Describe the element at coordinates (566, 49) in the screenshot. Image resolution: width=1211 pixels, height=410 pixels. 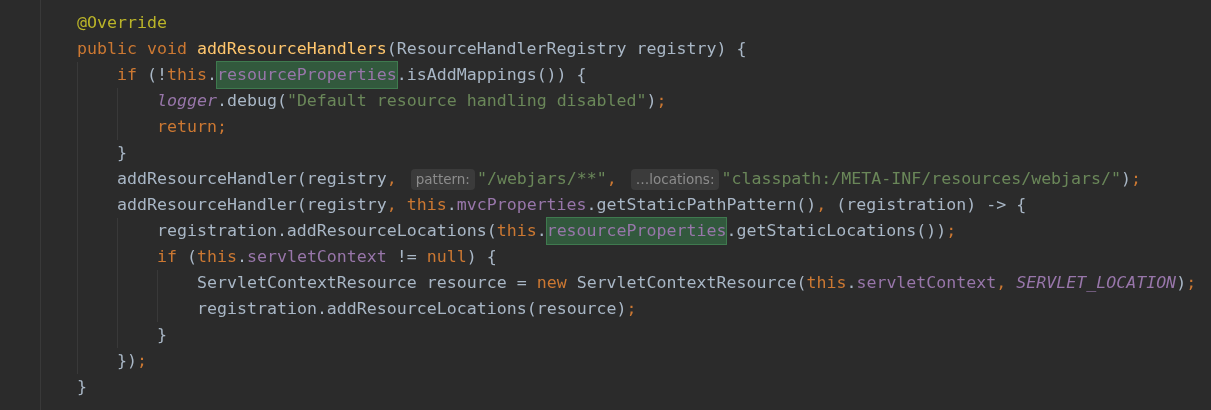
I see `code-text: (ResourceHandlerRegistry registry) {` at that location.